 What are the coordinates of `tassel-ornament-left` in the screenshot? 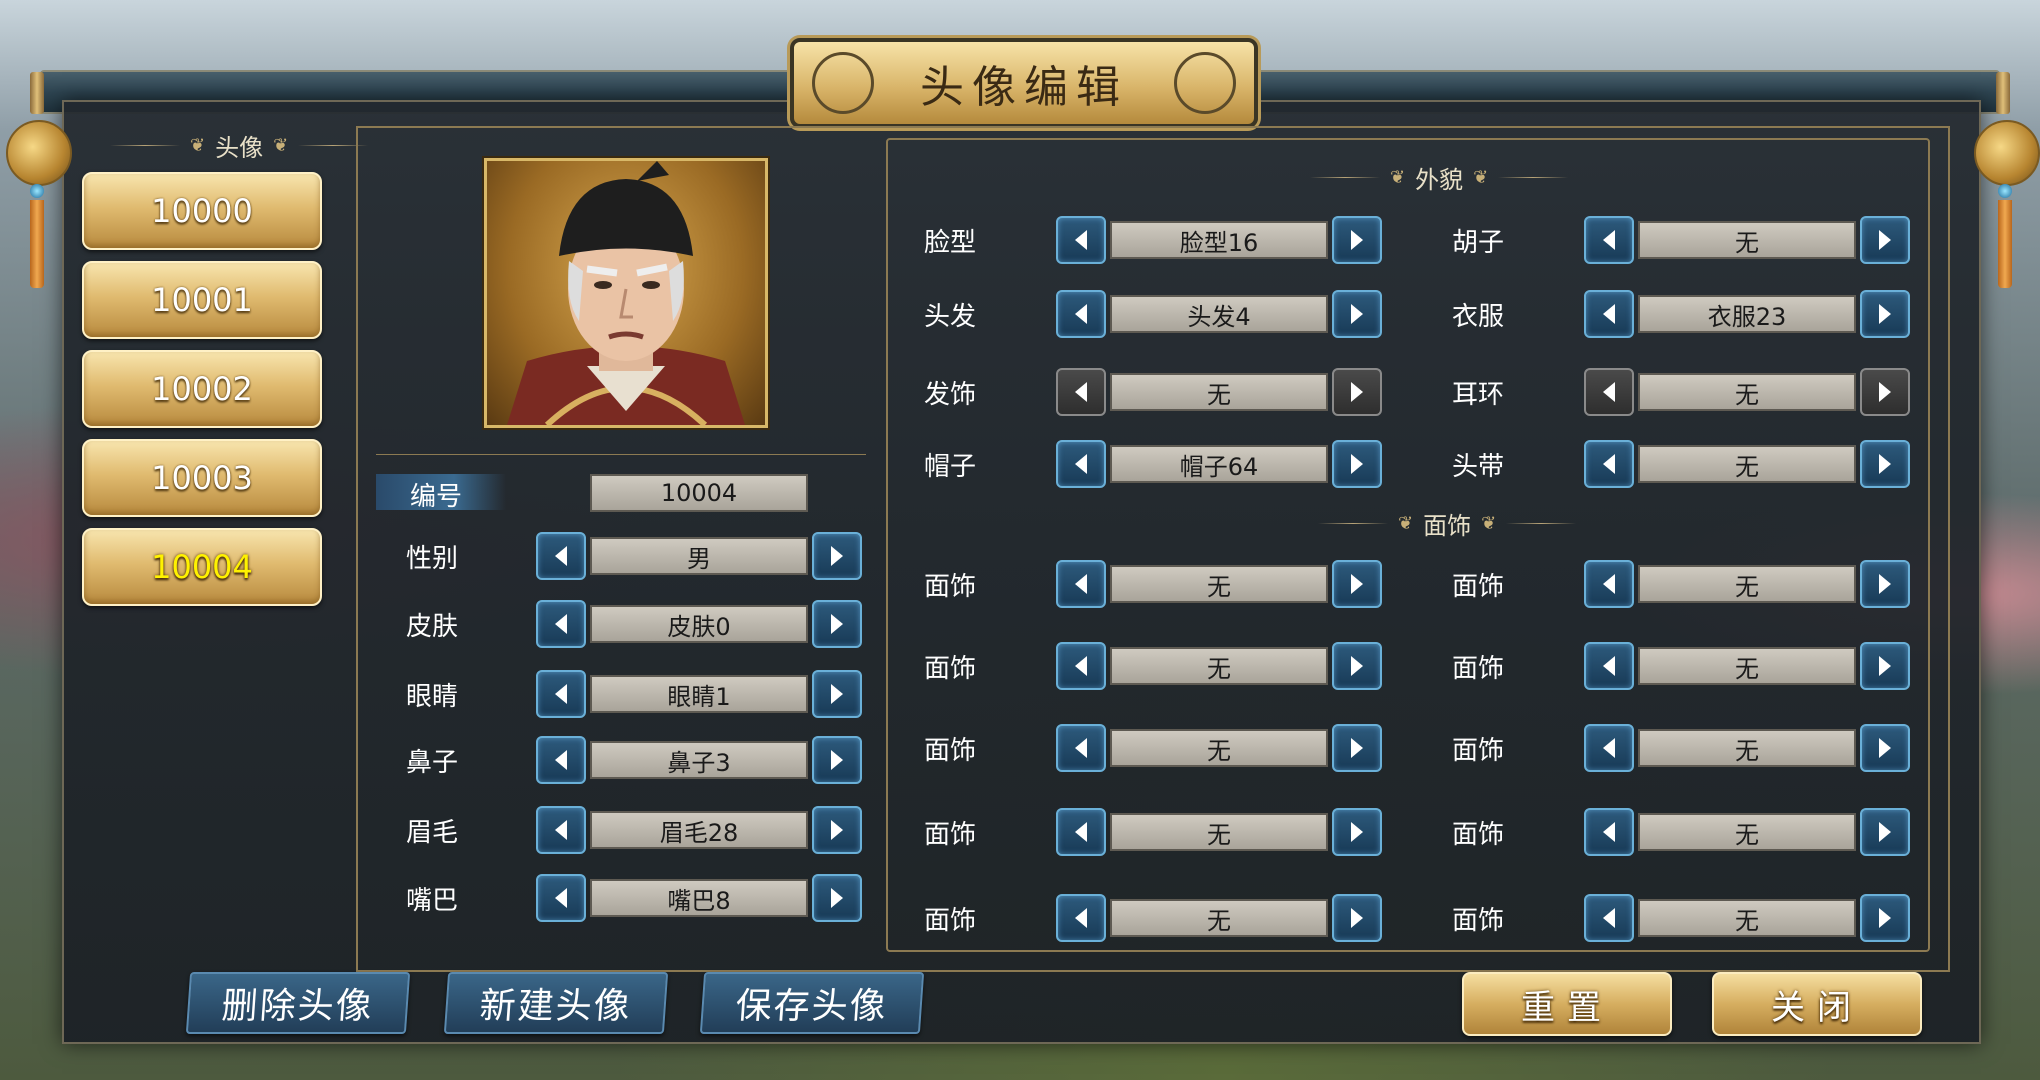 It's located at (37, 244).